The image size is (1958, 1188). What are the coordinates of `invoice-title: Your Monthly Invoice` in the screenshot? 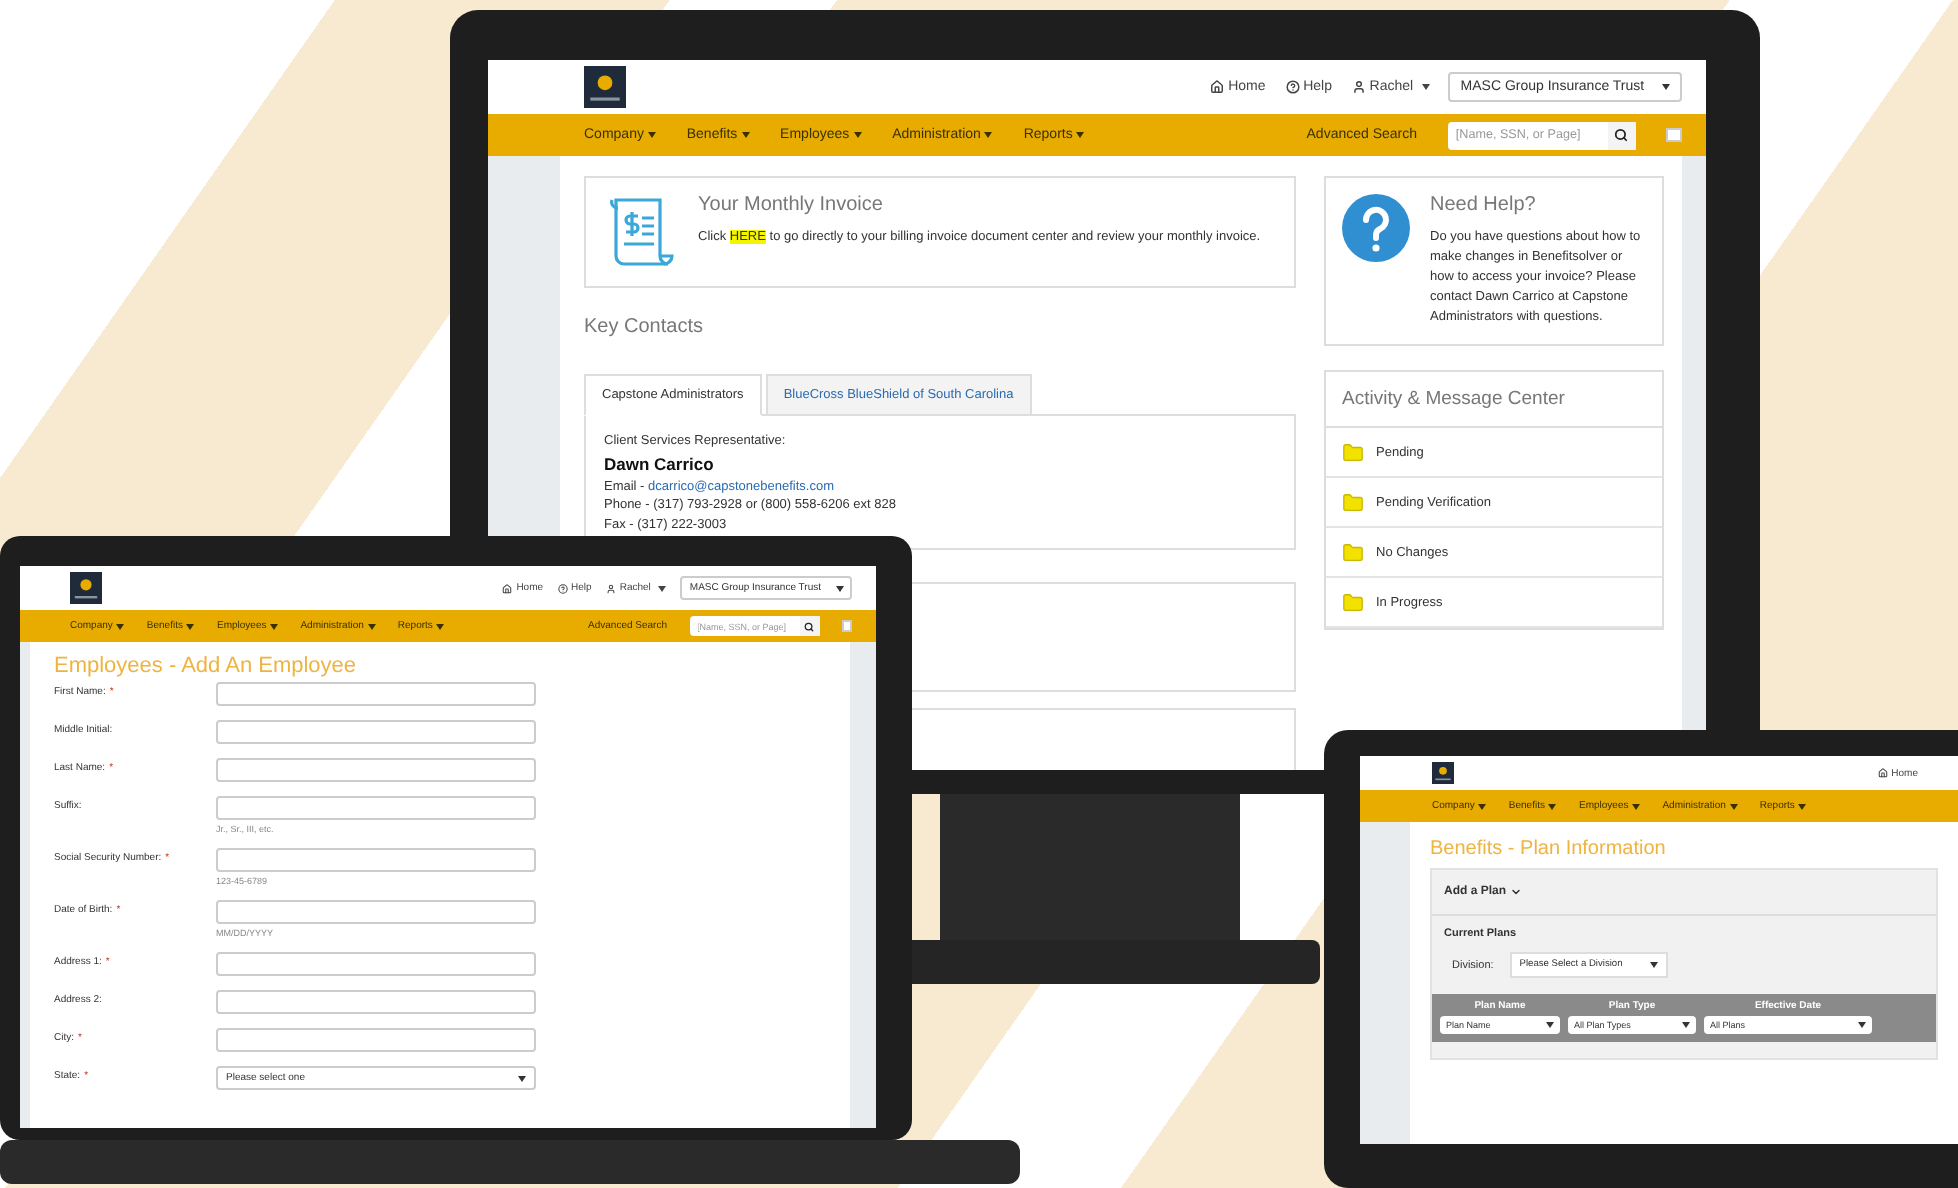 It's located at (791, 205).